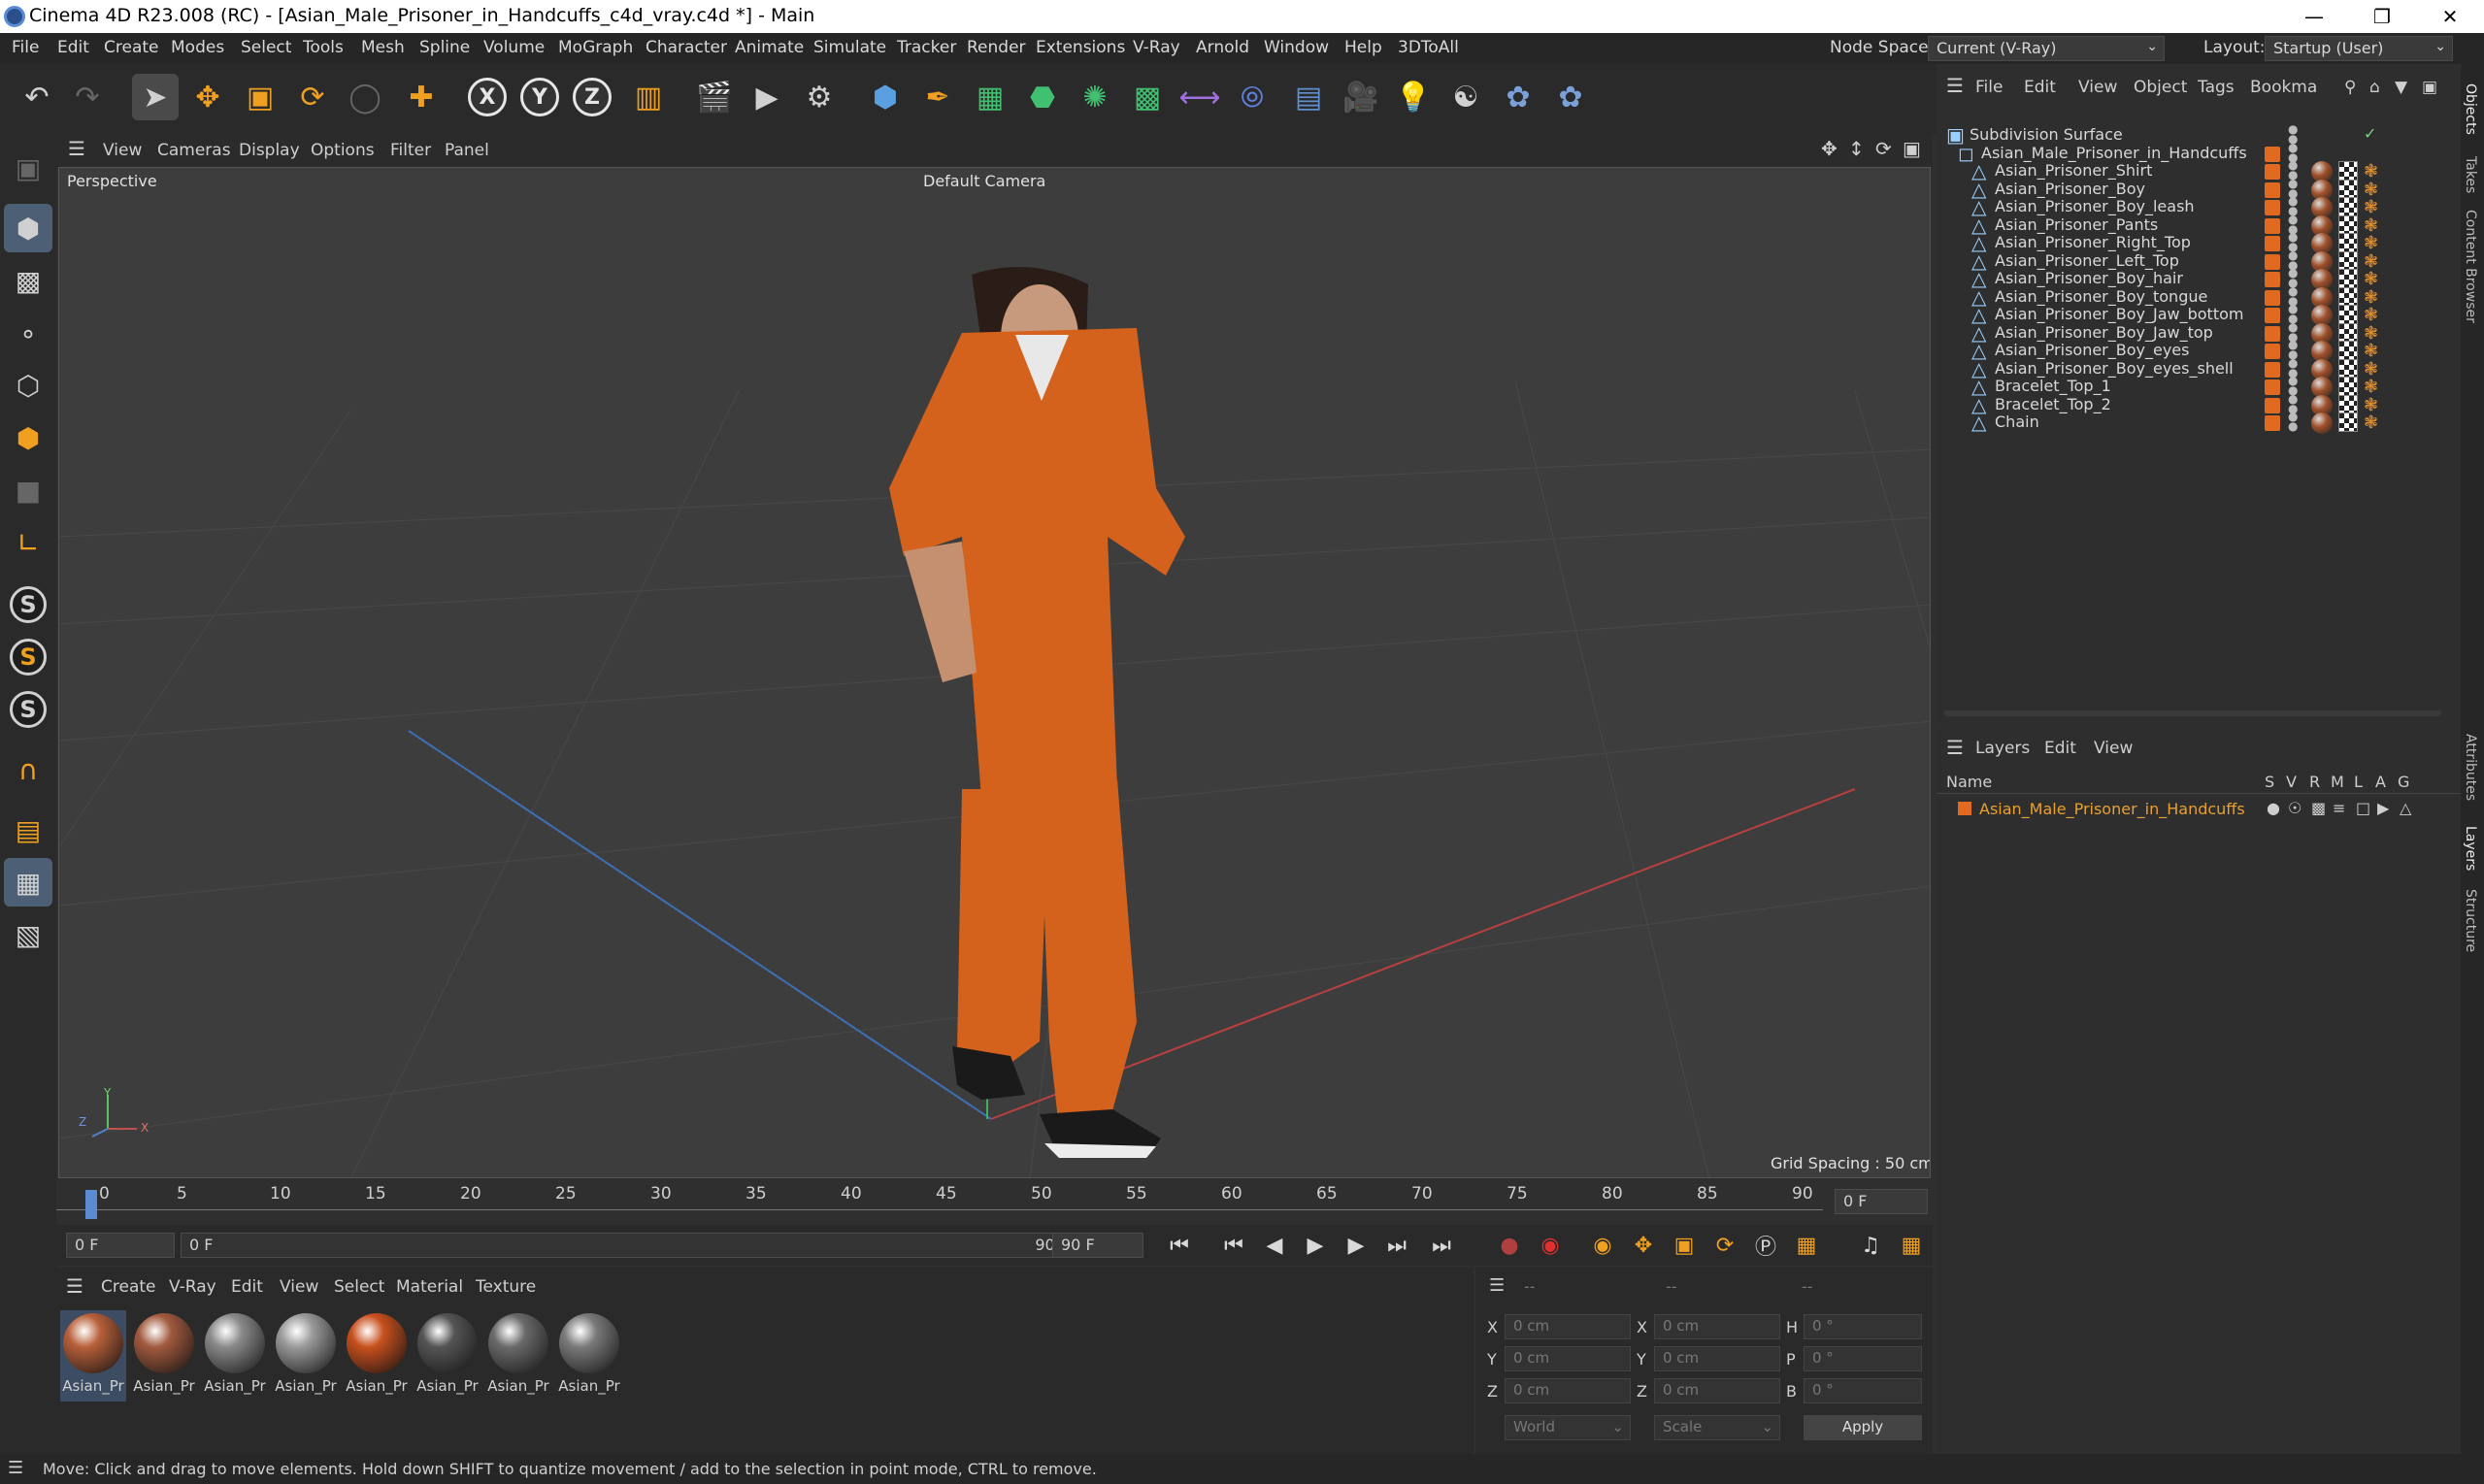 Image resolution: width=2484 pixels, height=1484 pixels. Describe the element at coordinates (1356, 1245) in the screenshot. I see `next-frame-icon: ▶` at that location.